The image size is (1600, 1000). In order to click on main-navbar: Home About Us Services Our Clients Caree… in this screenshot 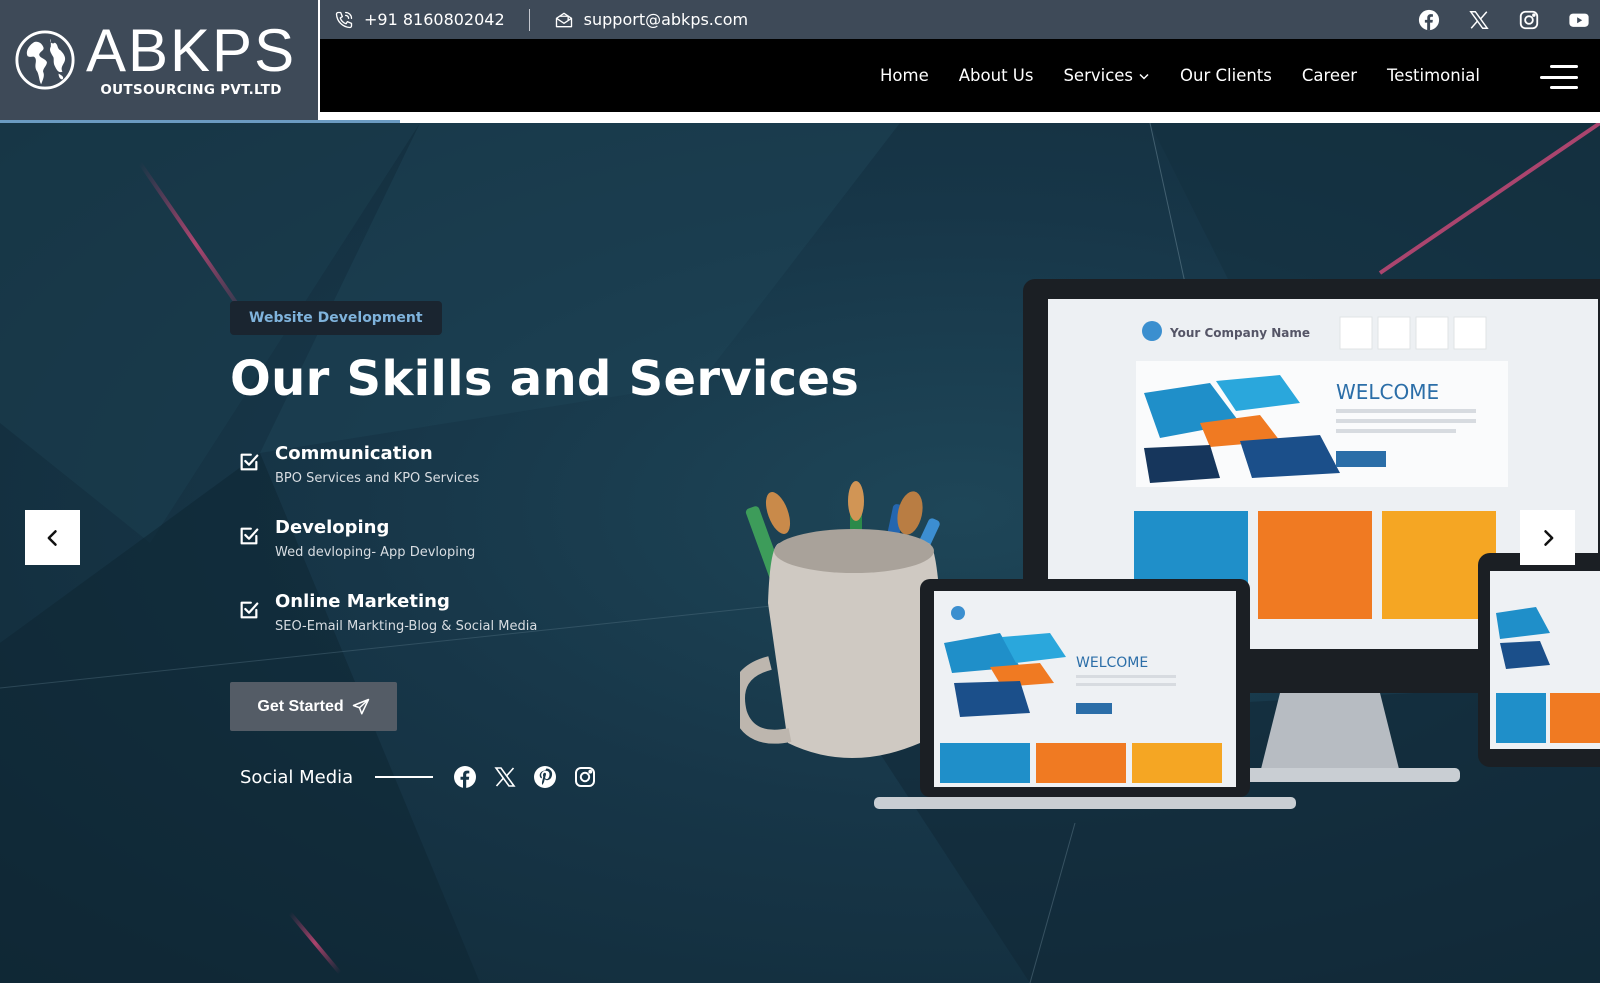, I will do `click(960, 75)`.